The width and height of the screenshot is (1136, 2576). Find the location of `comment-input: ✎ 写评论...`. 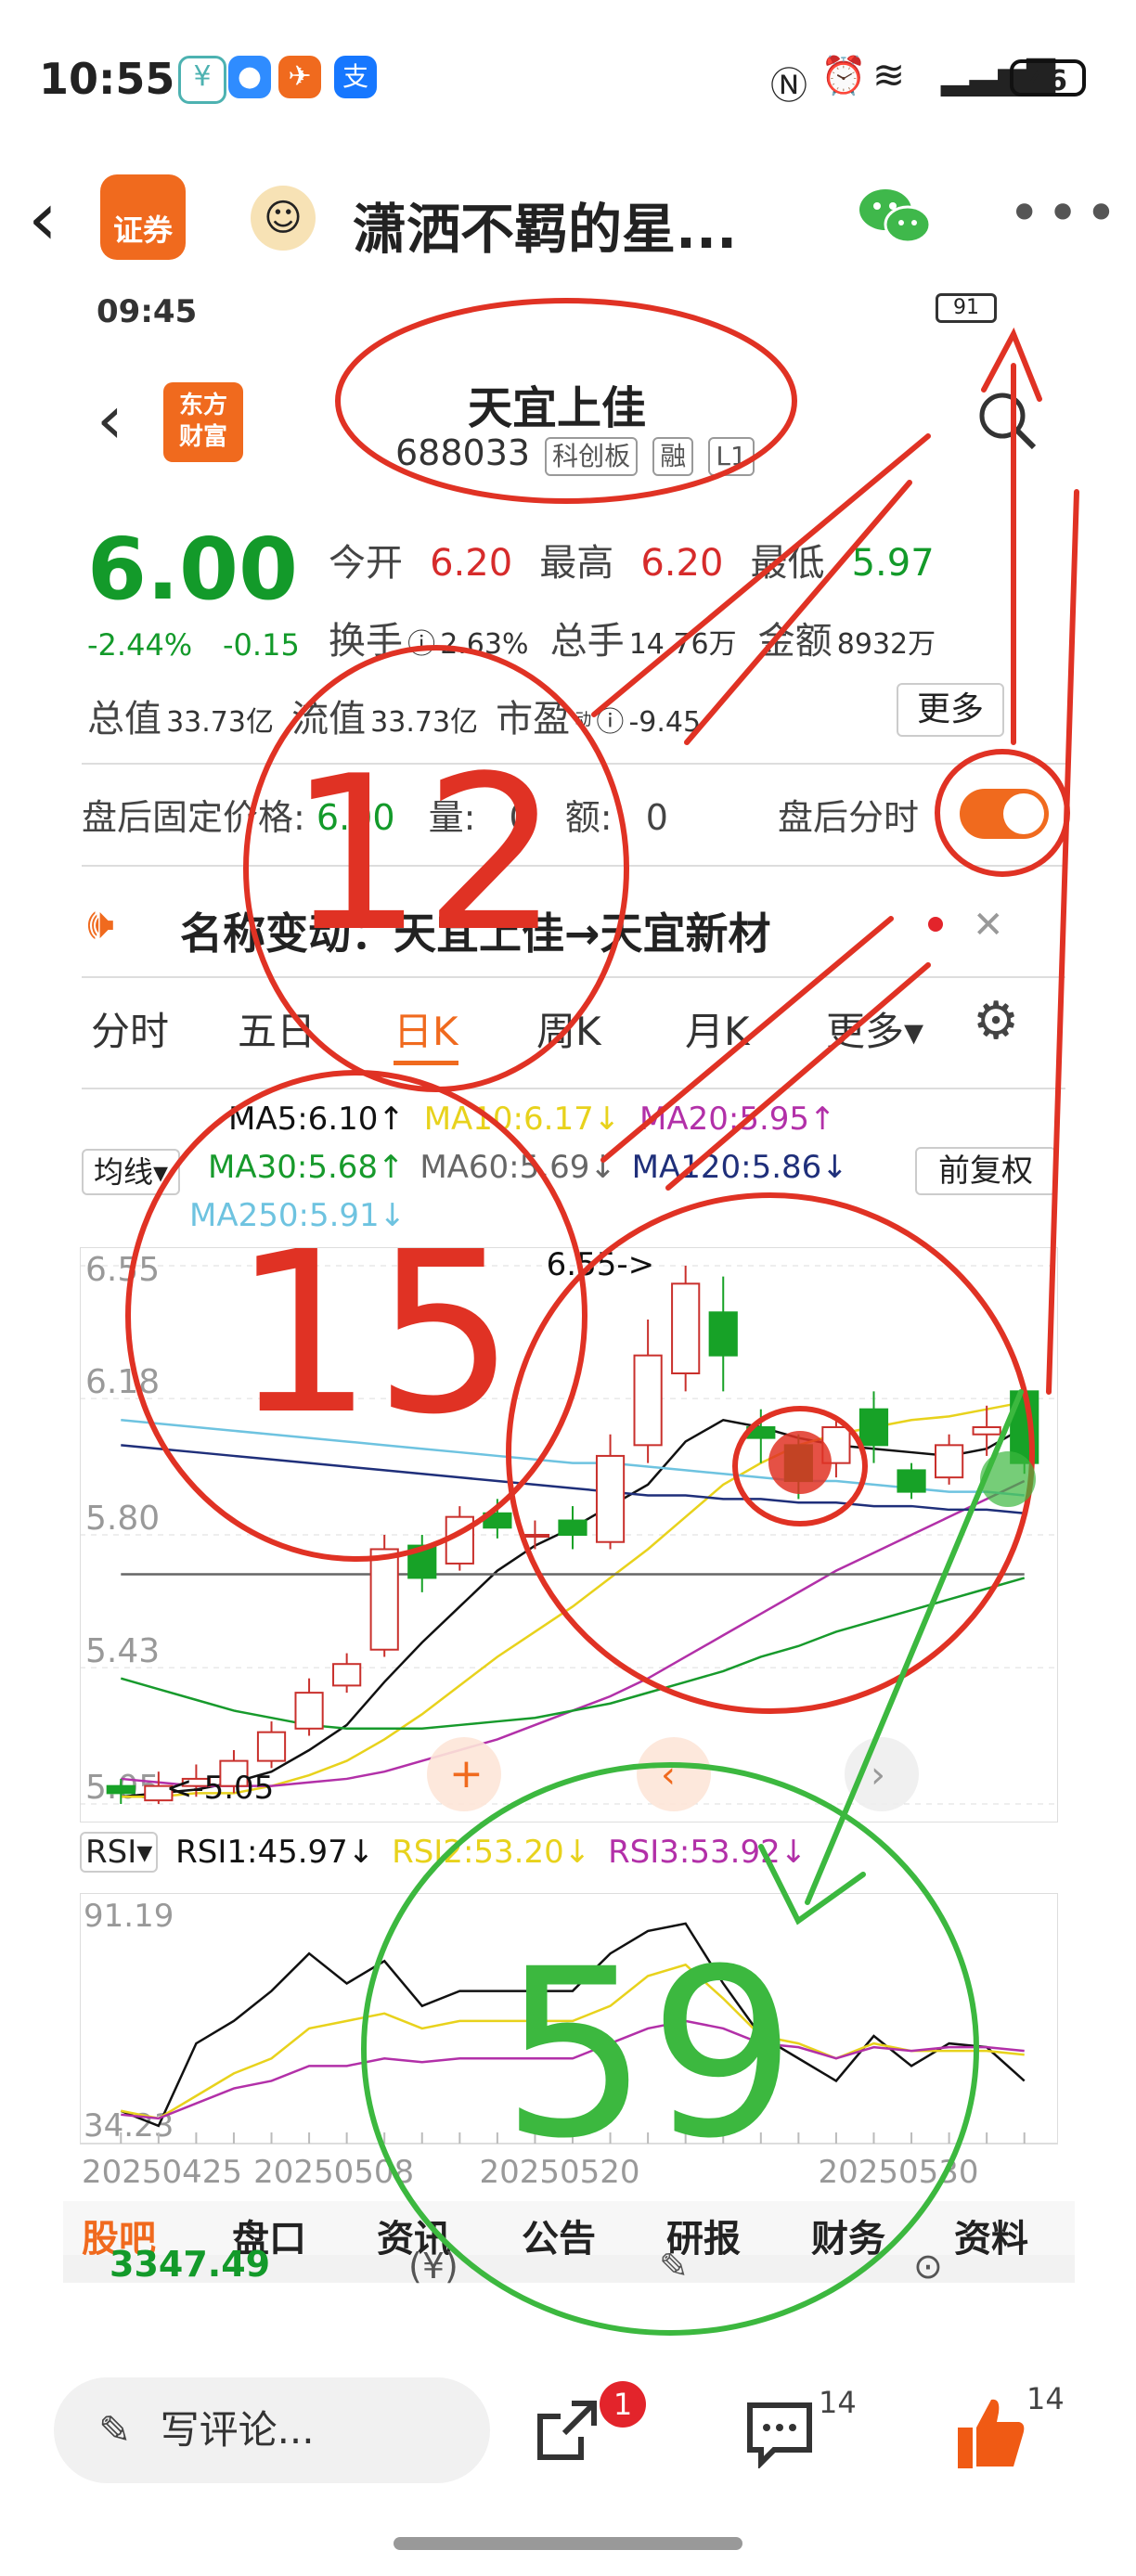

comment-input: ✎ 写评论... is located at coordinates (272, 2430).